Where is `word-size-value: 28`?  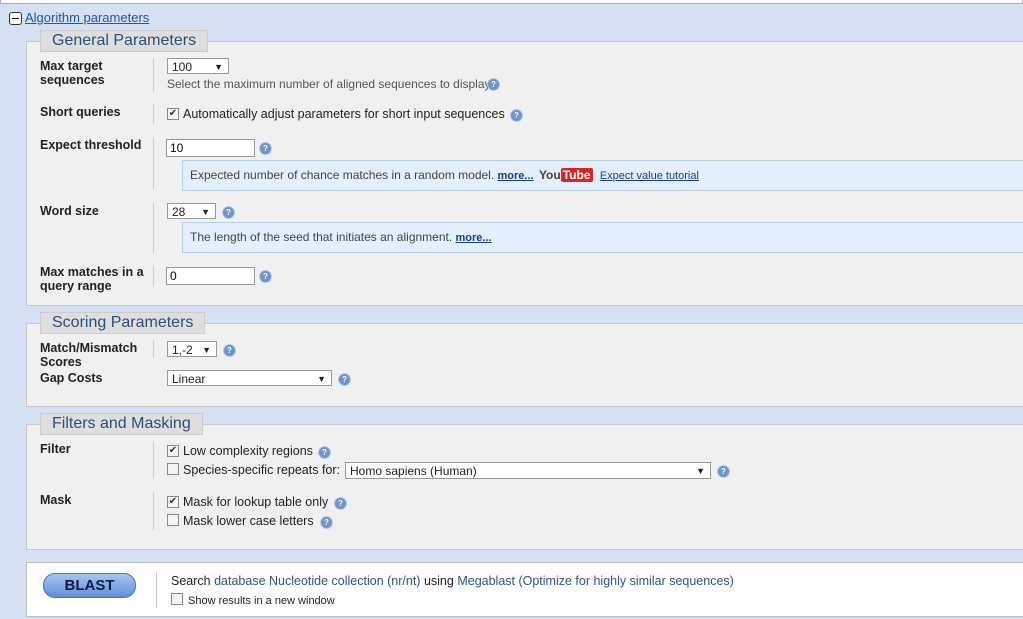
word-size-value: 28 is located at coordinates (179, 212).